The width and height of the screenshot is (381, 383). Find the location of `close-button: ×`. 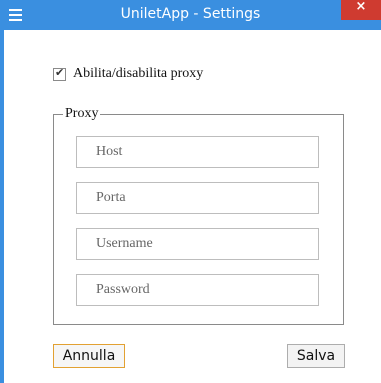

close-button: × is located at coordinates (361, 10).